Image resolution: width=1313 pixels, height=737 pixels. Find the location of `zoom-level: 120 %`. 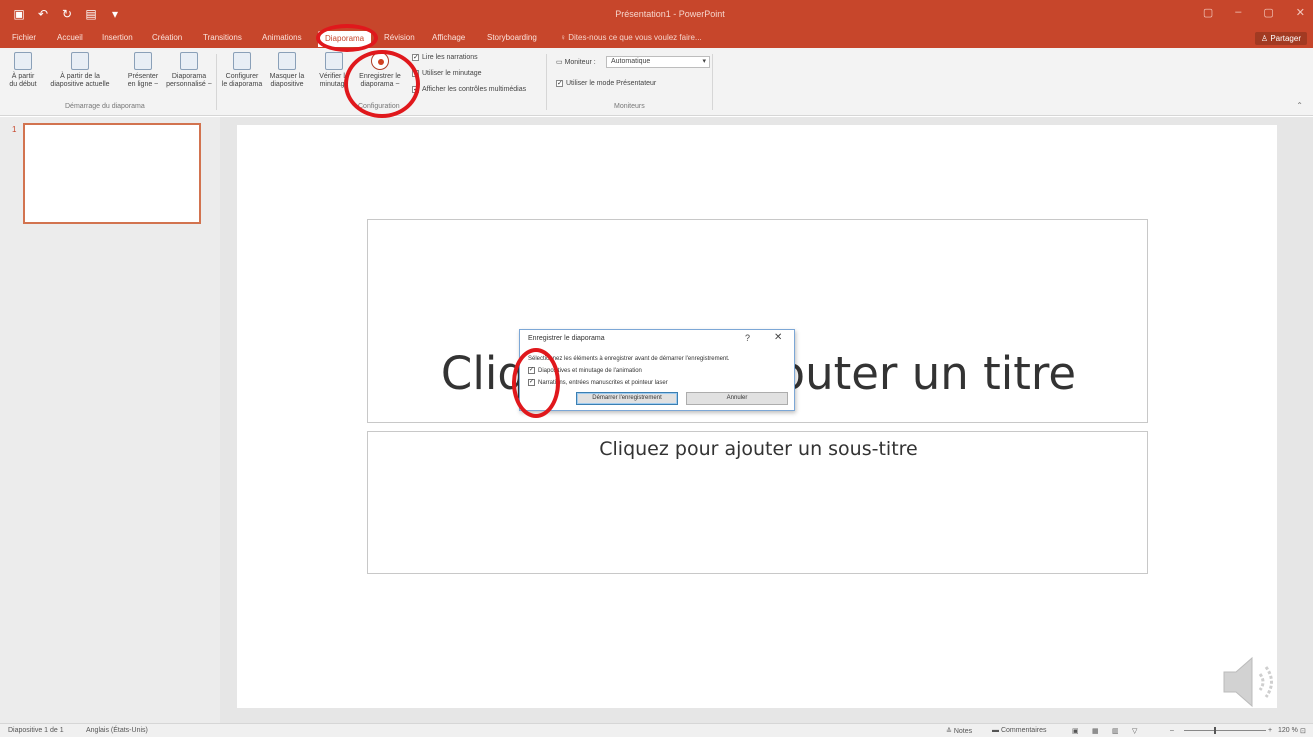

zoom-level: 120 % is located at coordinates (1288, 730).